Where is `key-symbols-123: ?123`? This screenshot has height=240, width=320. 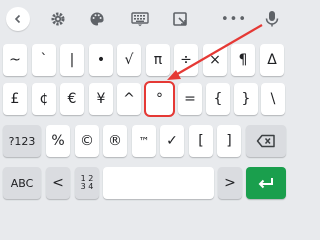
key-symbols-123: ?123 is located at coordinates (22, 141).